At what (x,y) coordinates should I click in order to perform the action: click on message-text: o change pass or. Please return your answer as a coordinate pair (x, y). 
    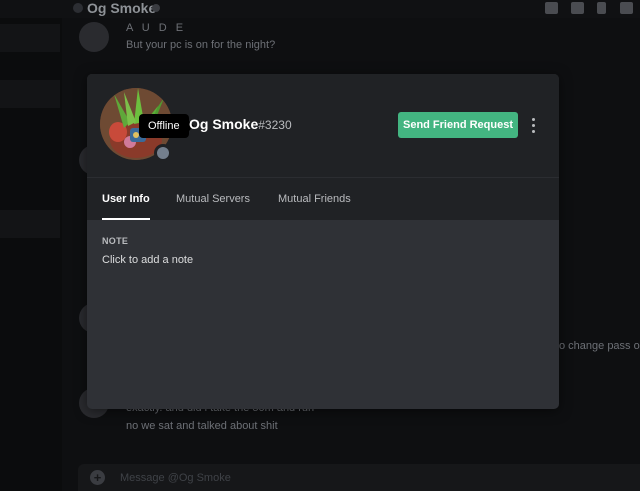
    Looking at the image, I should click on (599, 346).